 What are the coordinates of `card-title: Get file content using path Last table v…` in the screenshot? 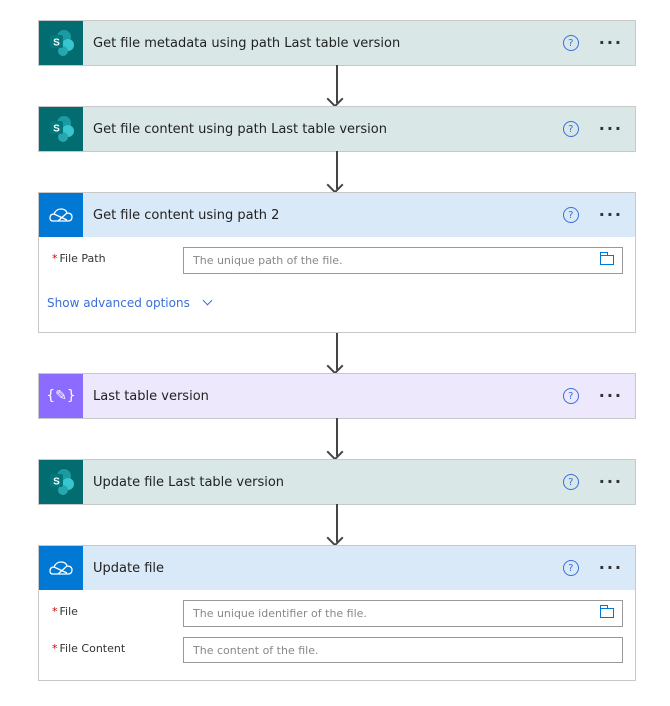 It's located at (240, 129).